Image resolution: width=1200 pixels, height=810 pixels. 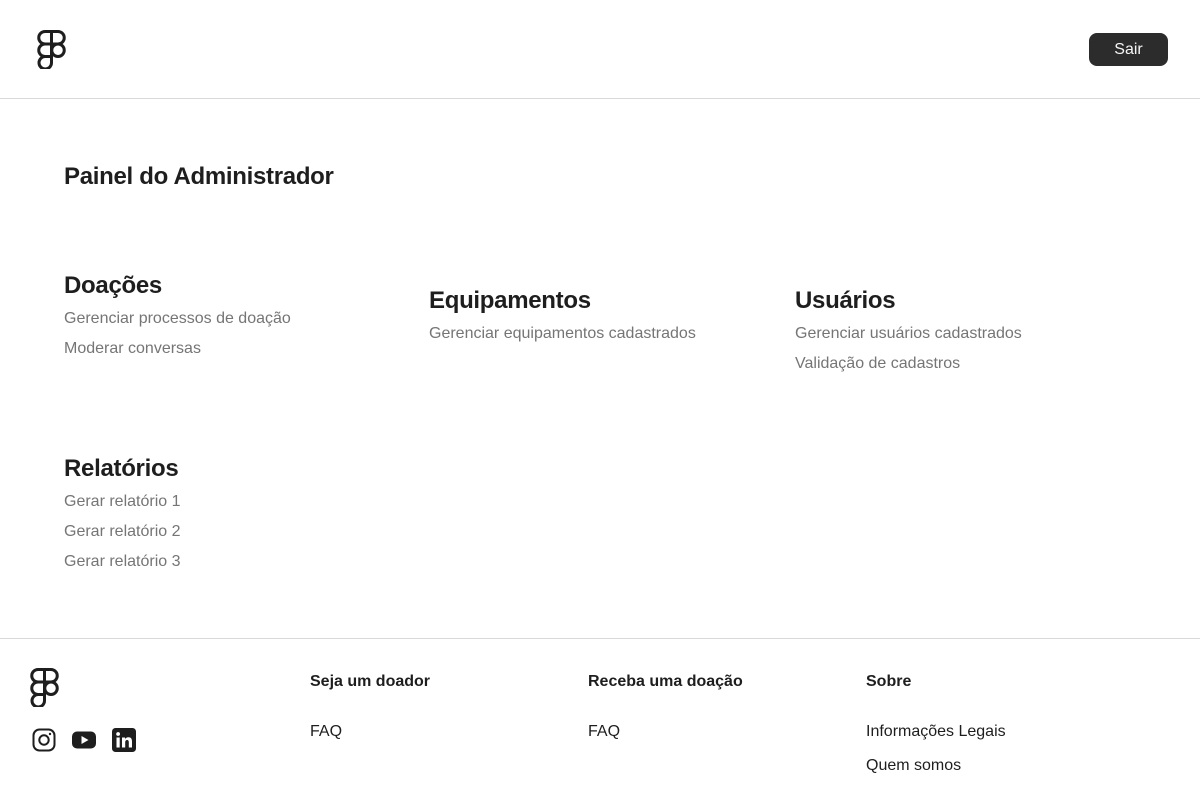 What do you see at coordinates (199, 176) in the screenshot?
I see `page-title: Painel do Administrador` at bounding box center [199, 176].